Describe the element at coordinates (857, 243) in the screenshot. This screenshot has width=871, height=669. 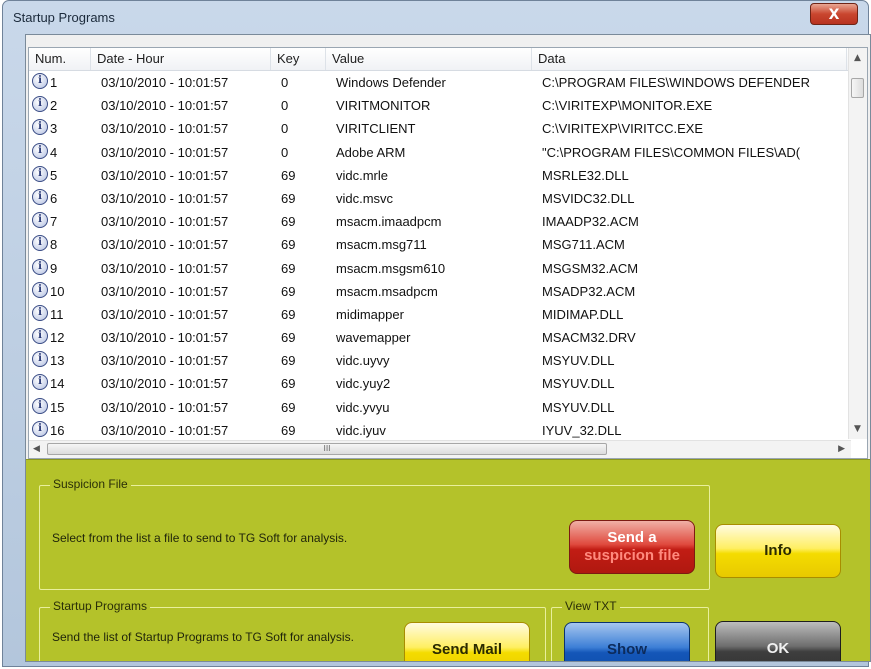
I see `vertical-scrollbar: ▲ ▼` at that location.